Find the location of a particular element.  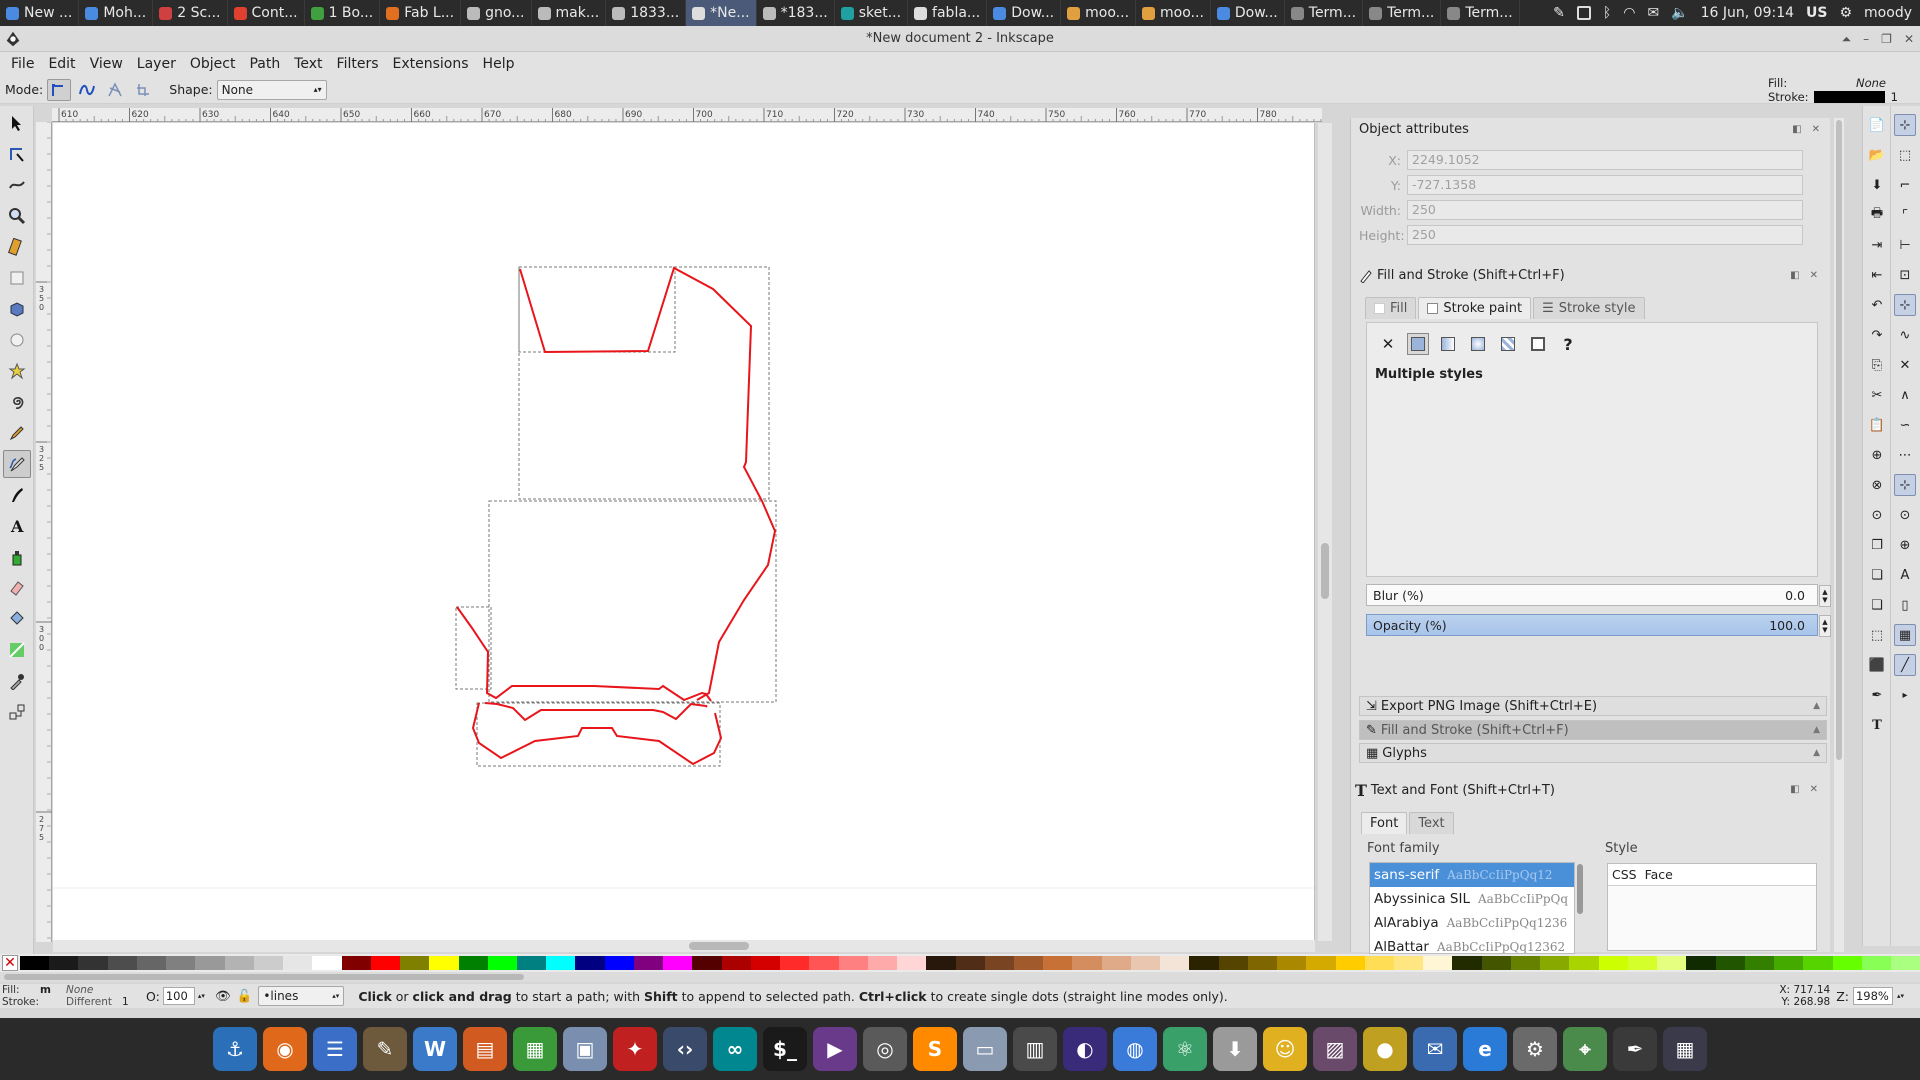

opacity-spinbox: Opacity (%) 100.0 ▲ ▼ is located at coordinates (1598, 625).